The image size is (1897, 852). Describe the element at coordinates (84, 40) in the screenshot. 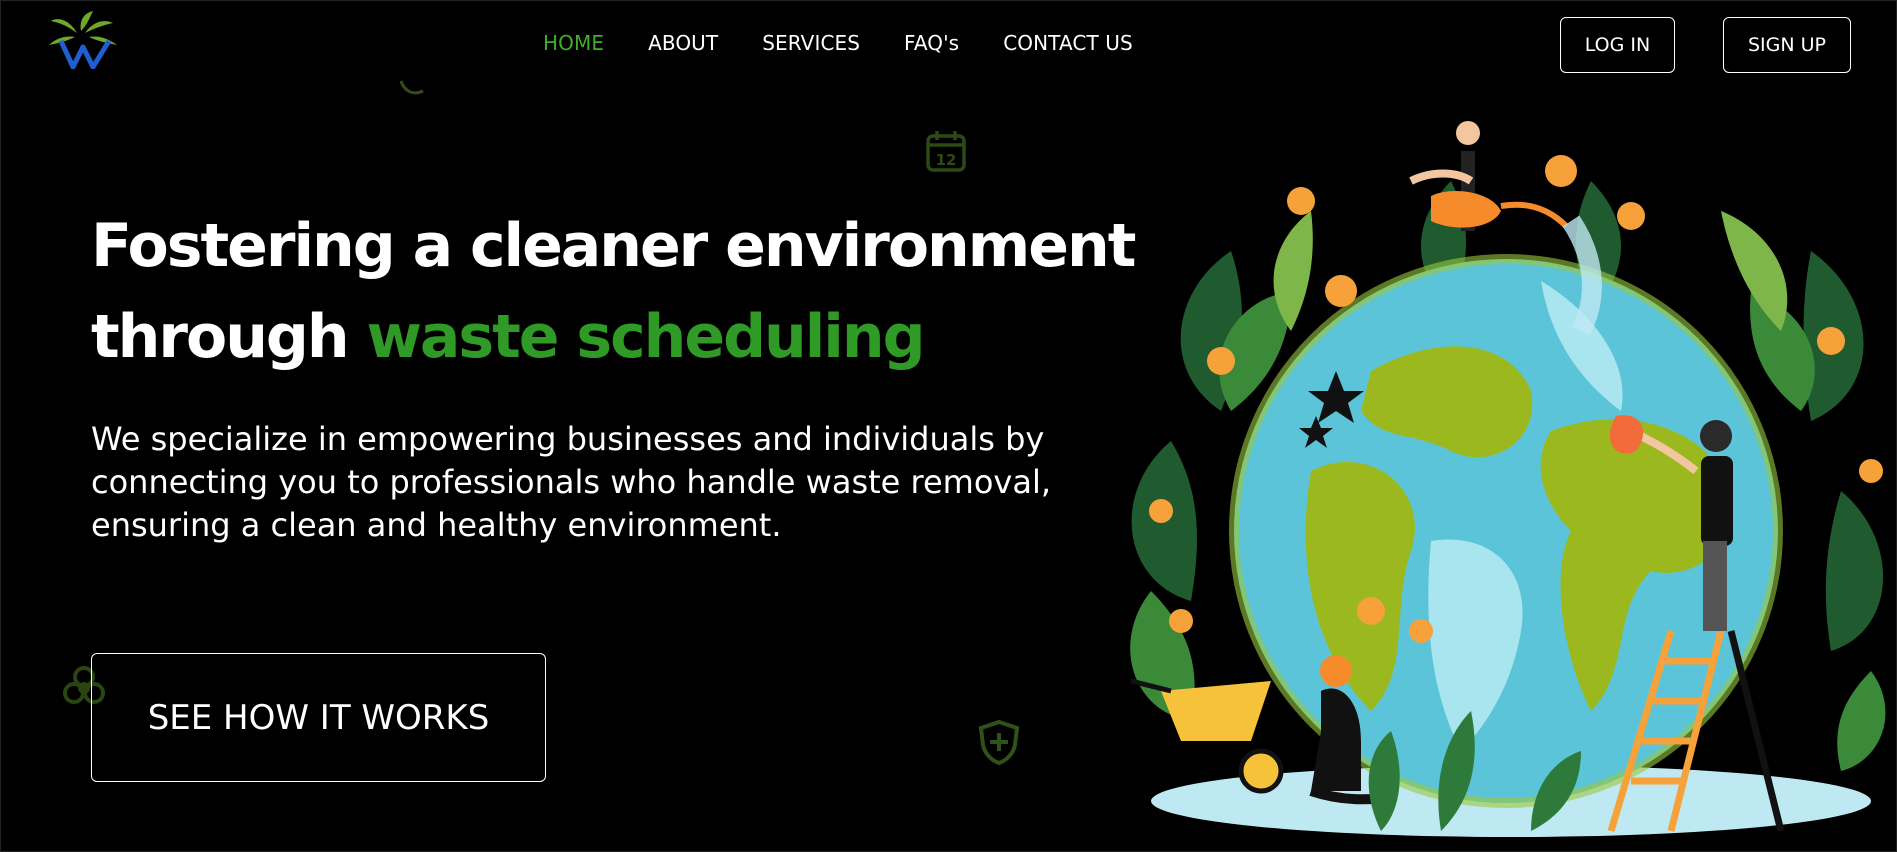

I see `logo-icon` at that location.